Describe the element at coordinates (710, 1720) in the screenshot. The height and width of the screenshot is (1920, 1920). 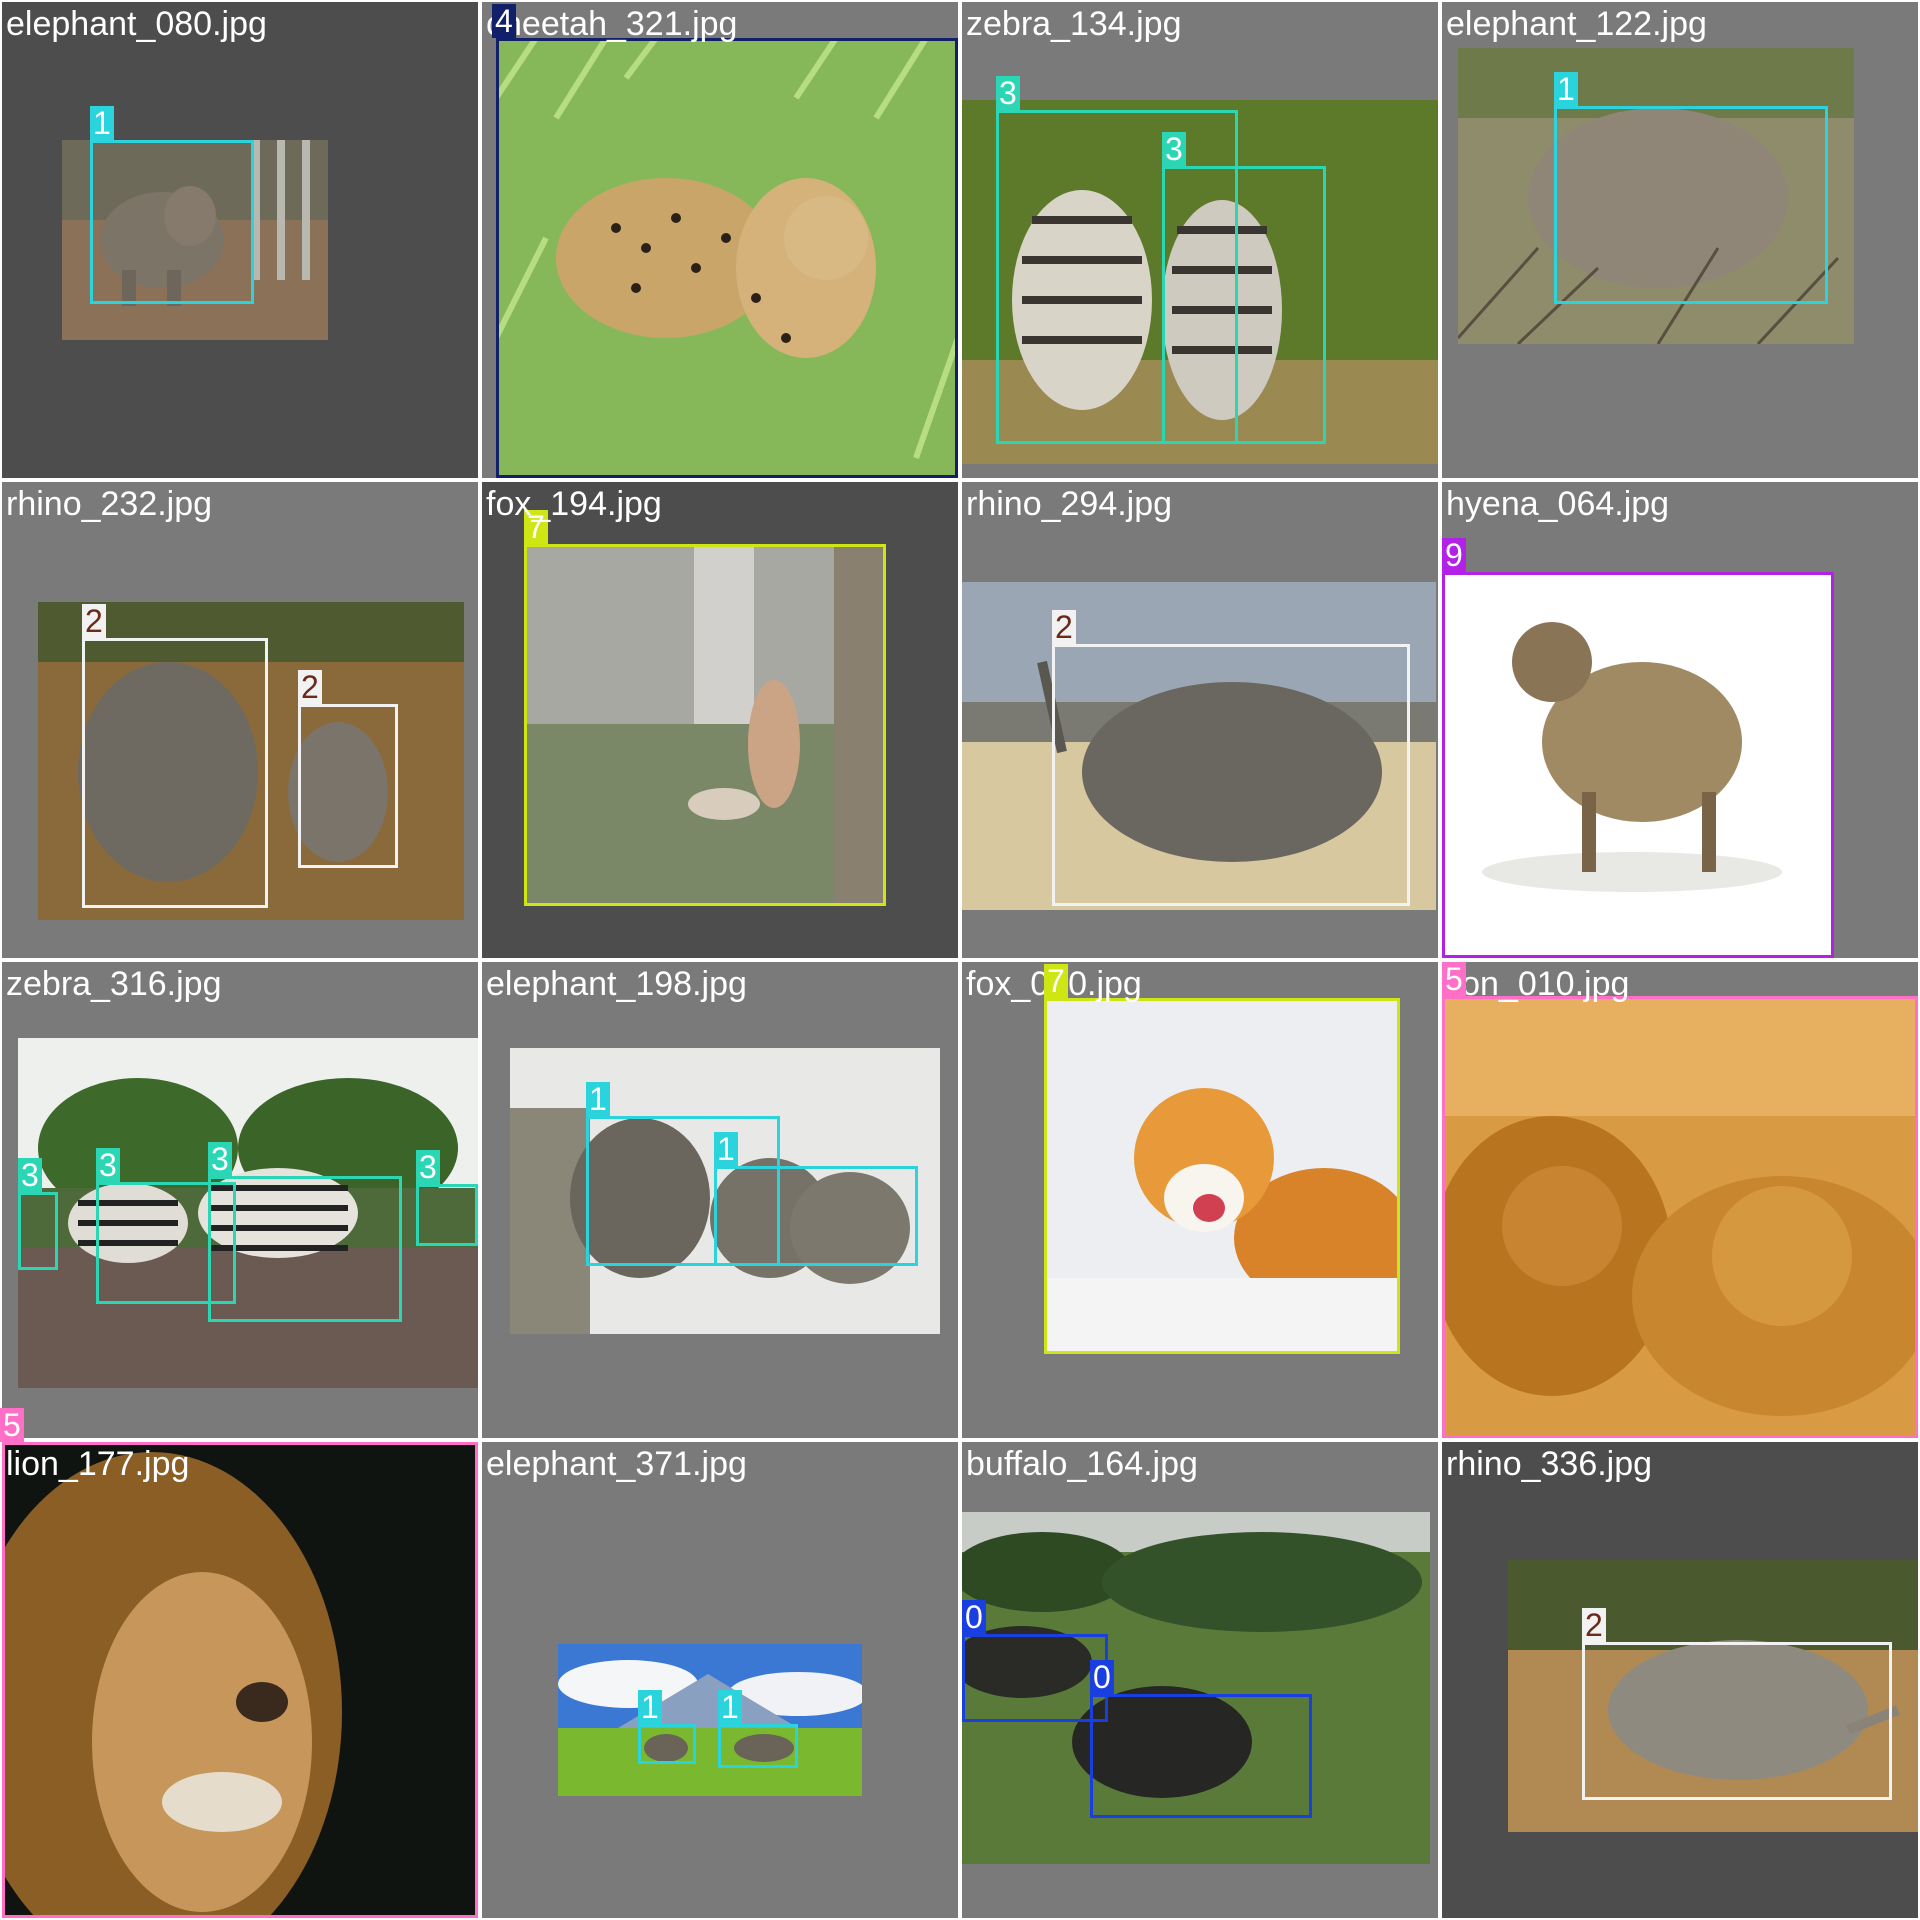
I see `photo` at that location.